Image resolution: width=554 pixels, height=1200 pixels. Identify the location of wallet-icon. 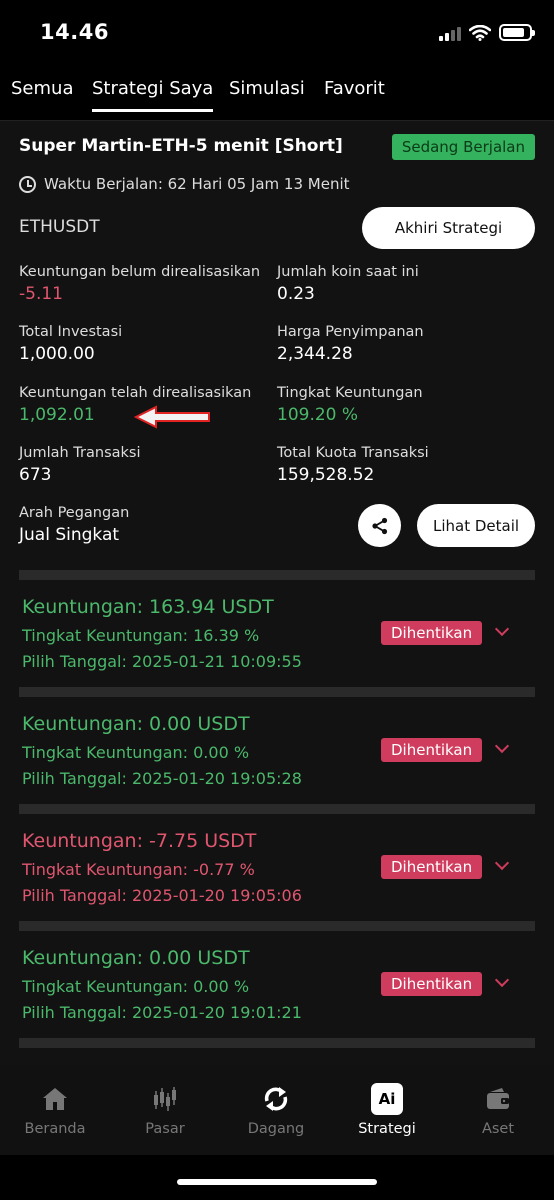
(498, 1098).